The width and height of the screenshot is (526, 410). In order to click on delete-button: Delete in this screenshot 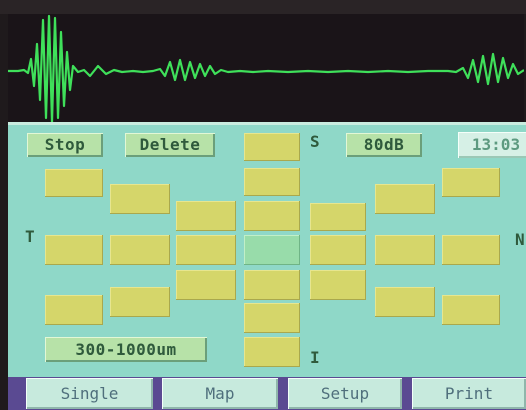, I will do `click(170, 145)`.